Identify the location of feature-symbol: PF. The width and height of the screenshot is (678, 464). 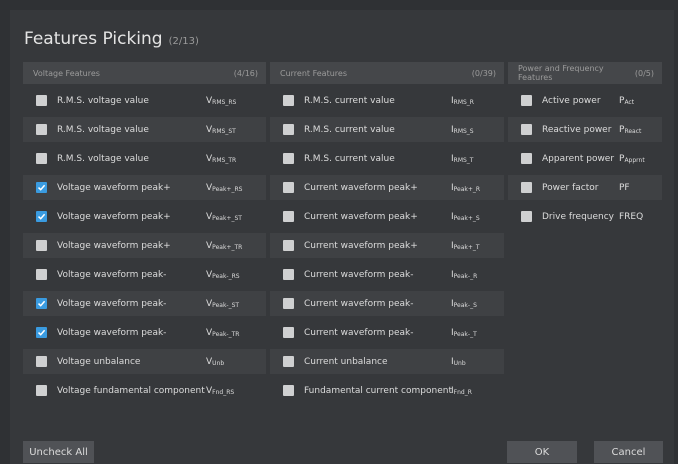
(624, 188).